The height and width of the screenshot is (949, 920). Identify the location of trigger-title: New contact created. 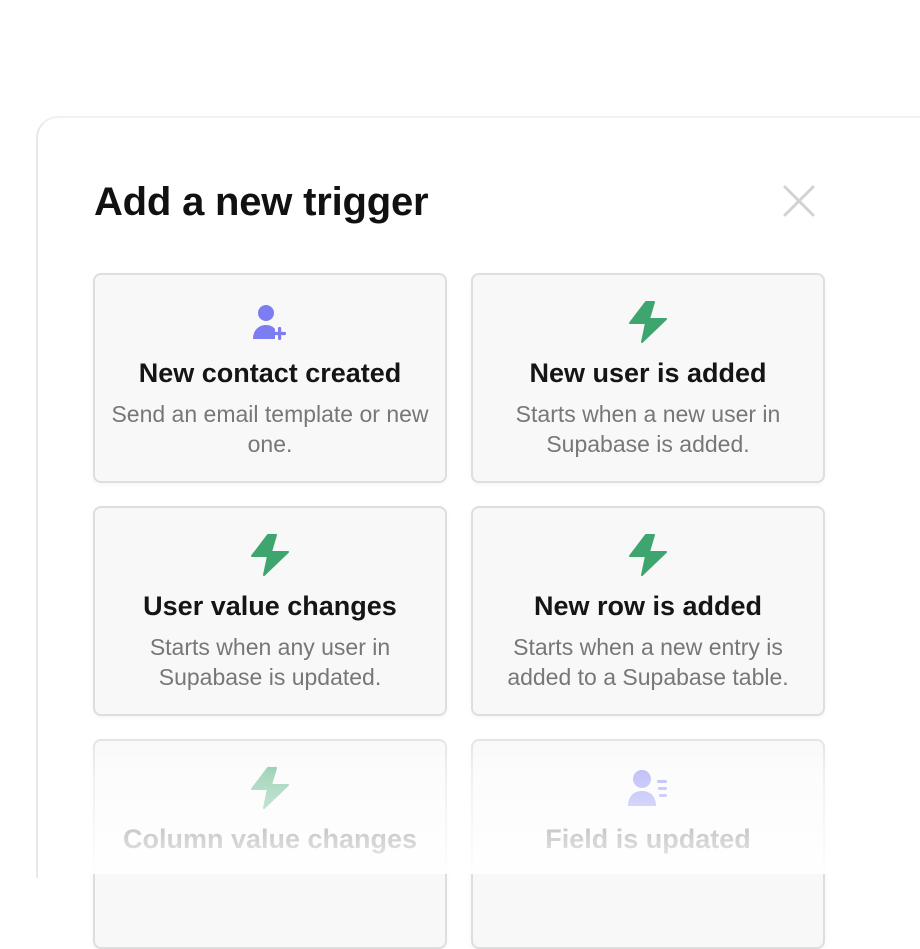
(270, 373).